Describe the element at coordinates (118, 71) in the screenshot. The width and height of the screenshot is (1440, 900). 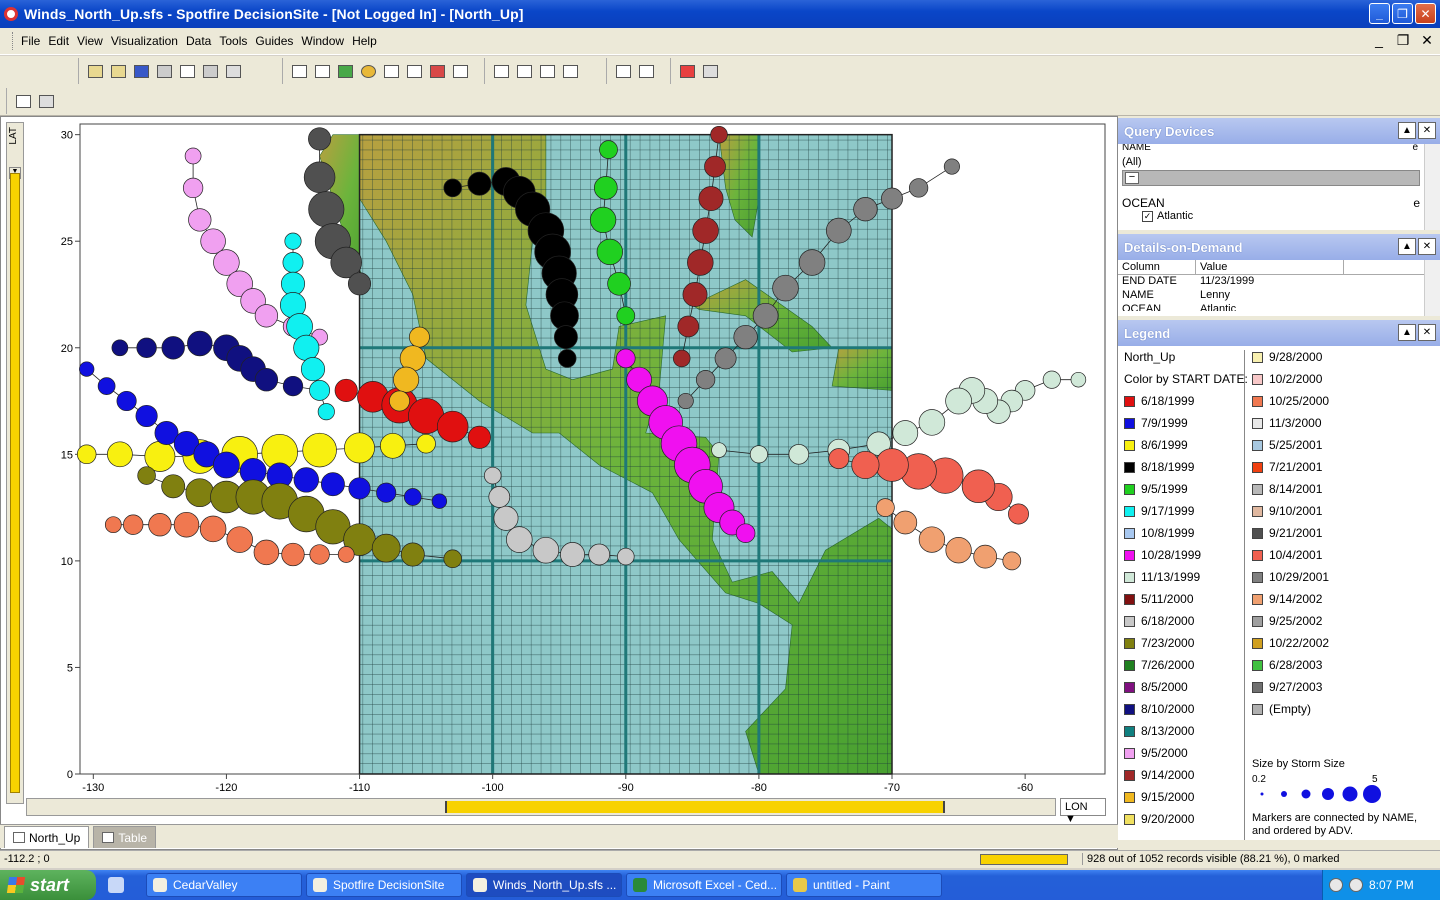
I see `open-folder-icon` at that location.